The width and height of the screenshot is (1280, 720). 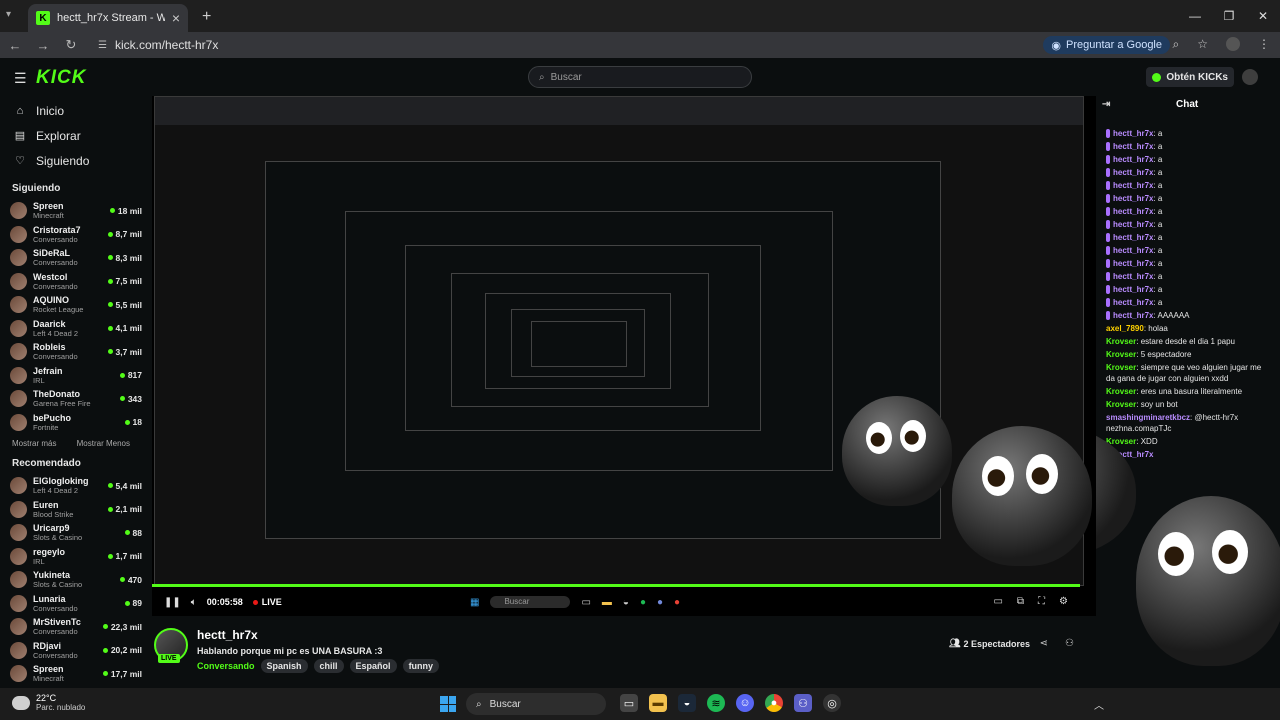 I want to click on tag-chip: funny, so click(x=421, y=666).